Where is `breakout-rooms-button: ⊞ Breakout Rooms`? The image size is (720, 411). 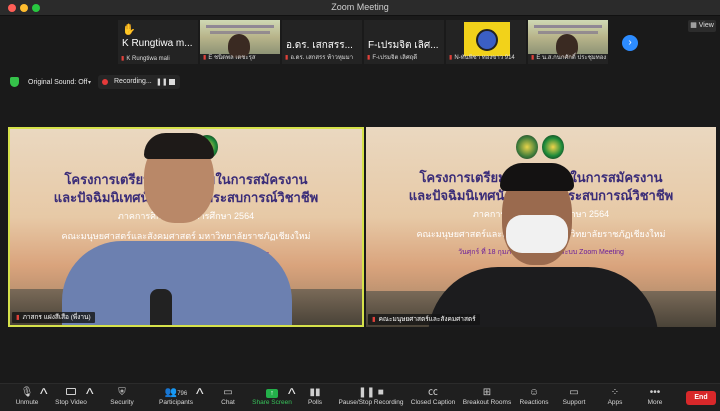 breakout-rooms-button: ⊞ Breakout Rooms is located at coordinates (487, 396).